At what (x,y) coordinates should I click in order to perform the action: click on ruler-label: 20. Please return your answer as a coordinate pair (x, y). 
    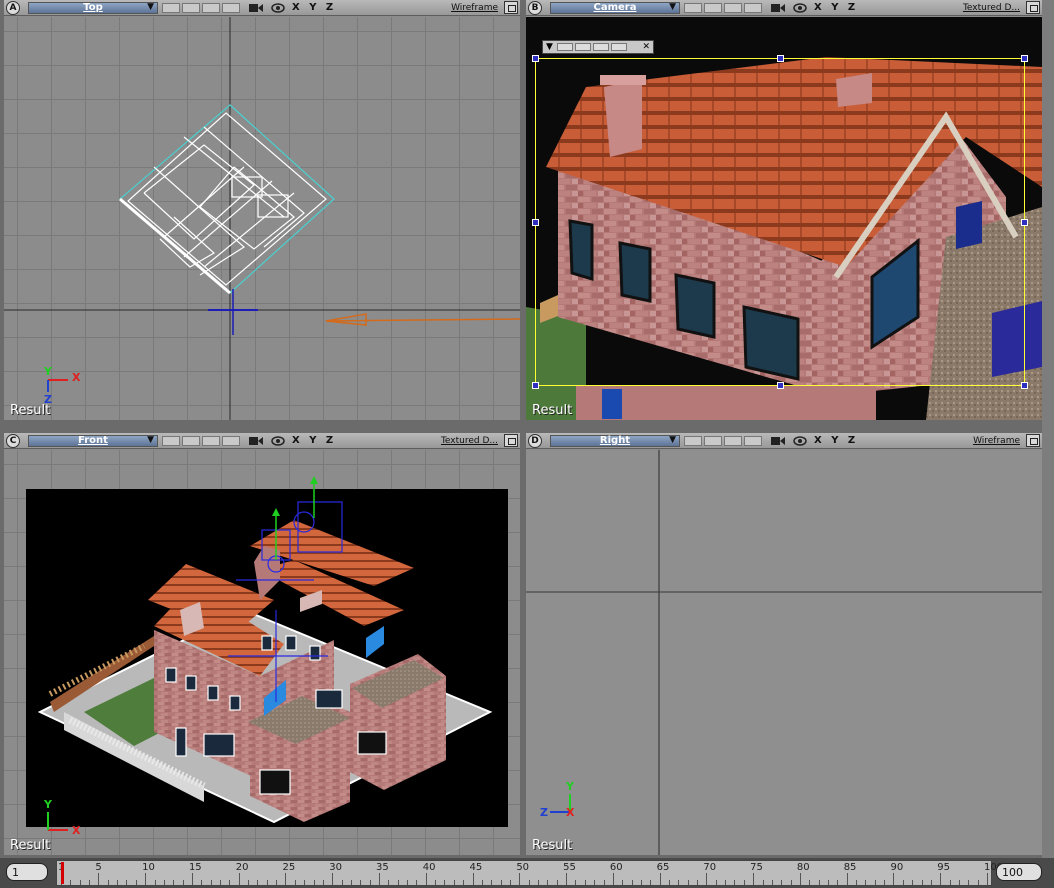
    Looking at the image, I should click on (242, 867).